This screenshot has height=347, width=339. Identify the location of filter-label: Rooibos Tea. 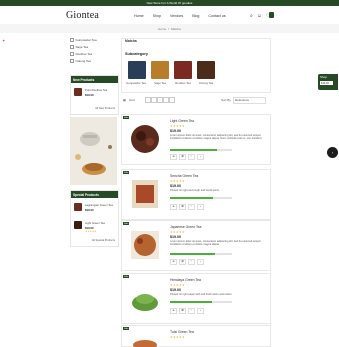
(84, 54).